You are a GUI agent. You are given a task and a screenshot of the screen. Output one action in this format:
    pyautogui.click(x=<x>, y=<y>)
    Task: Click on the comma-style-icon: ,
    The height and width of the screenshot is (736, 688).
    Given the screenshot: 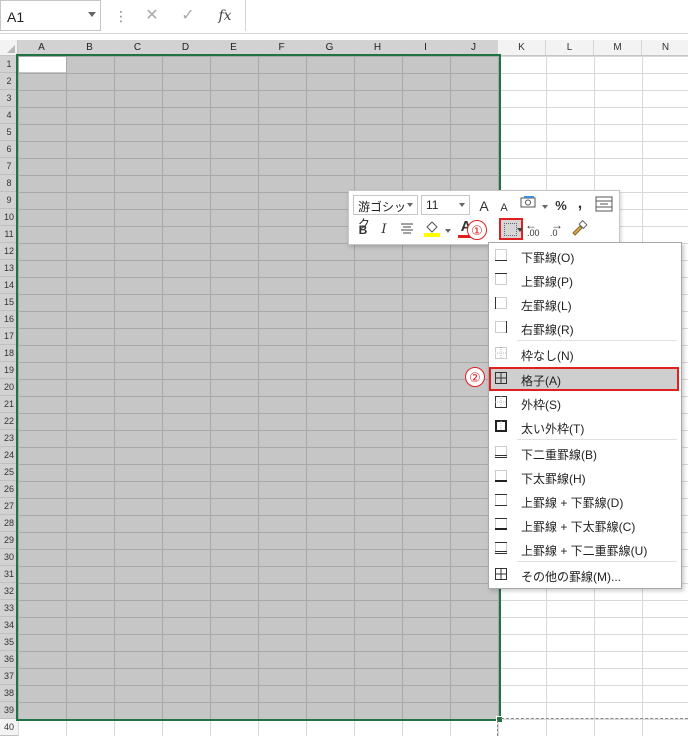 What is the action you would take?
    pyautogui.click(x=580, y=204)
    